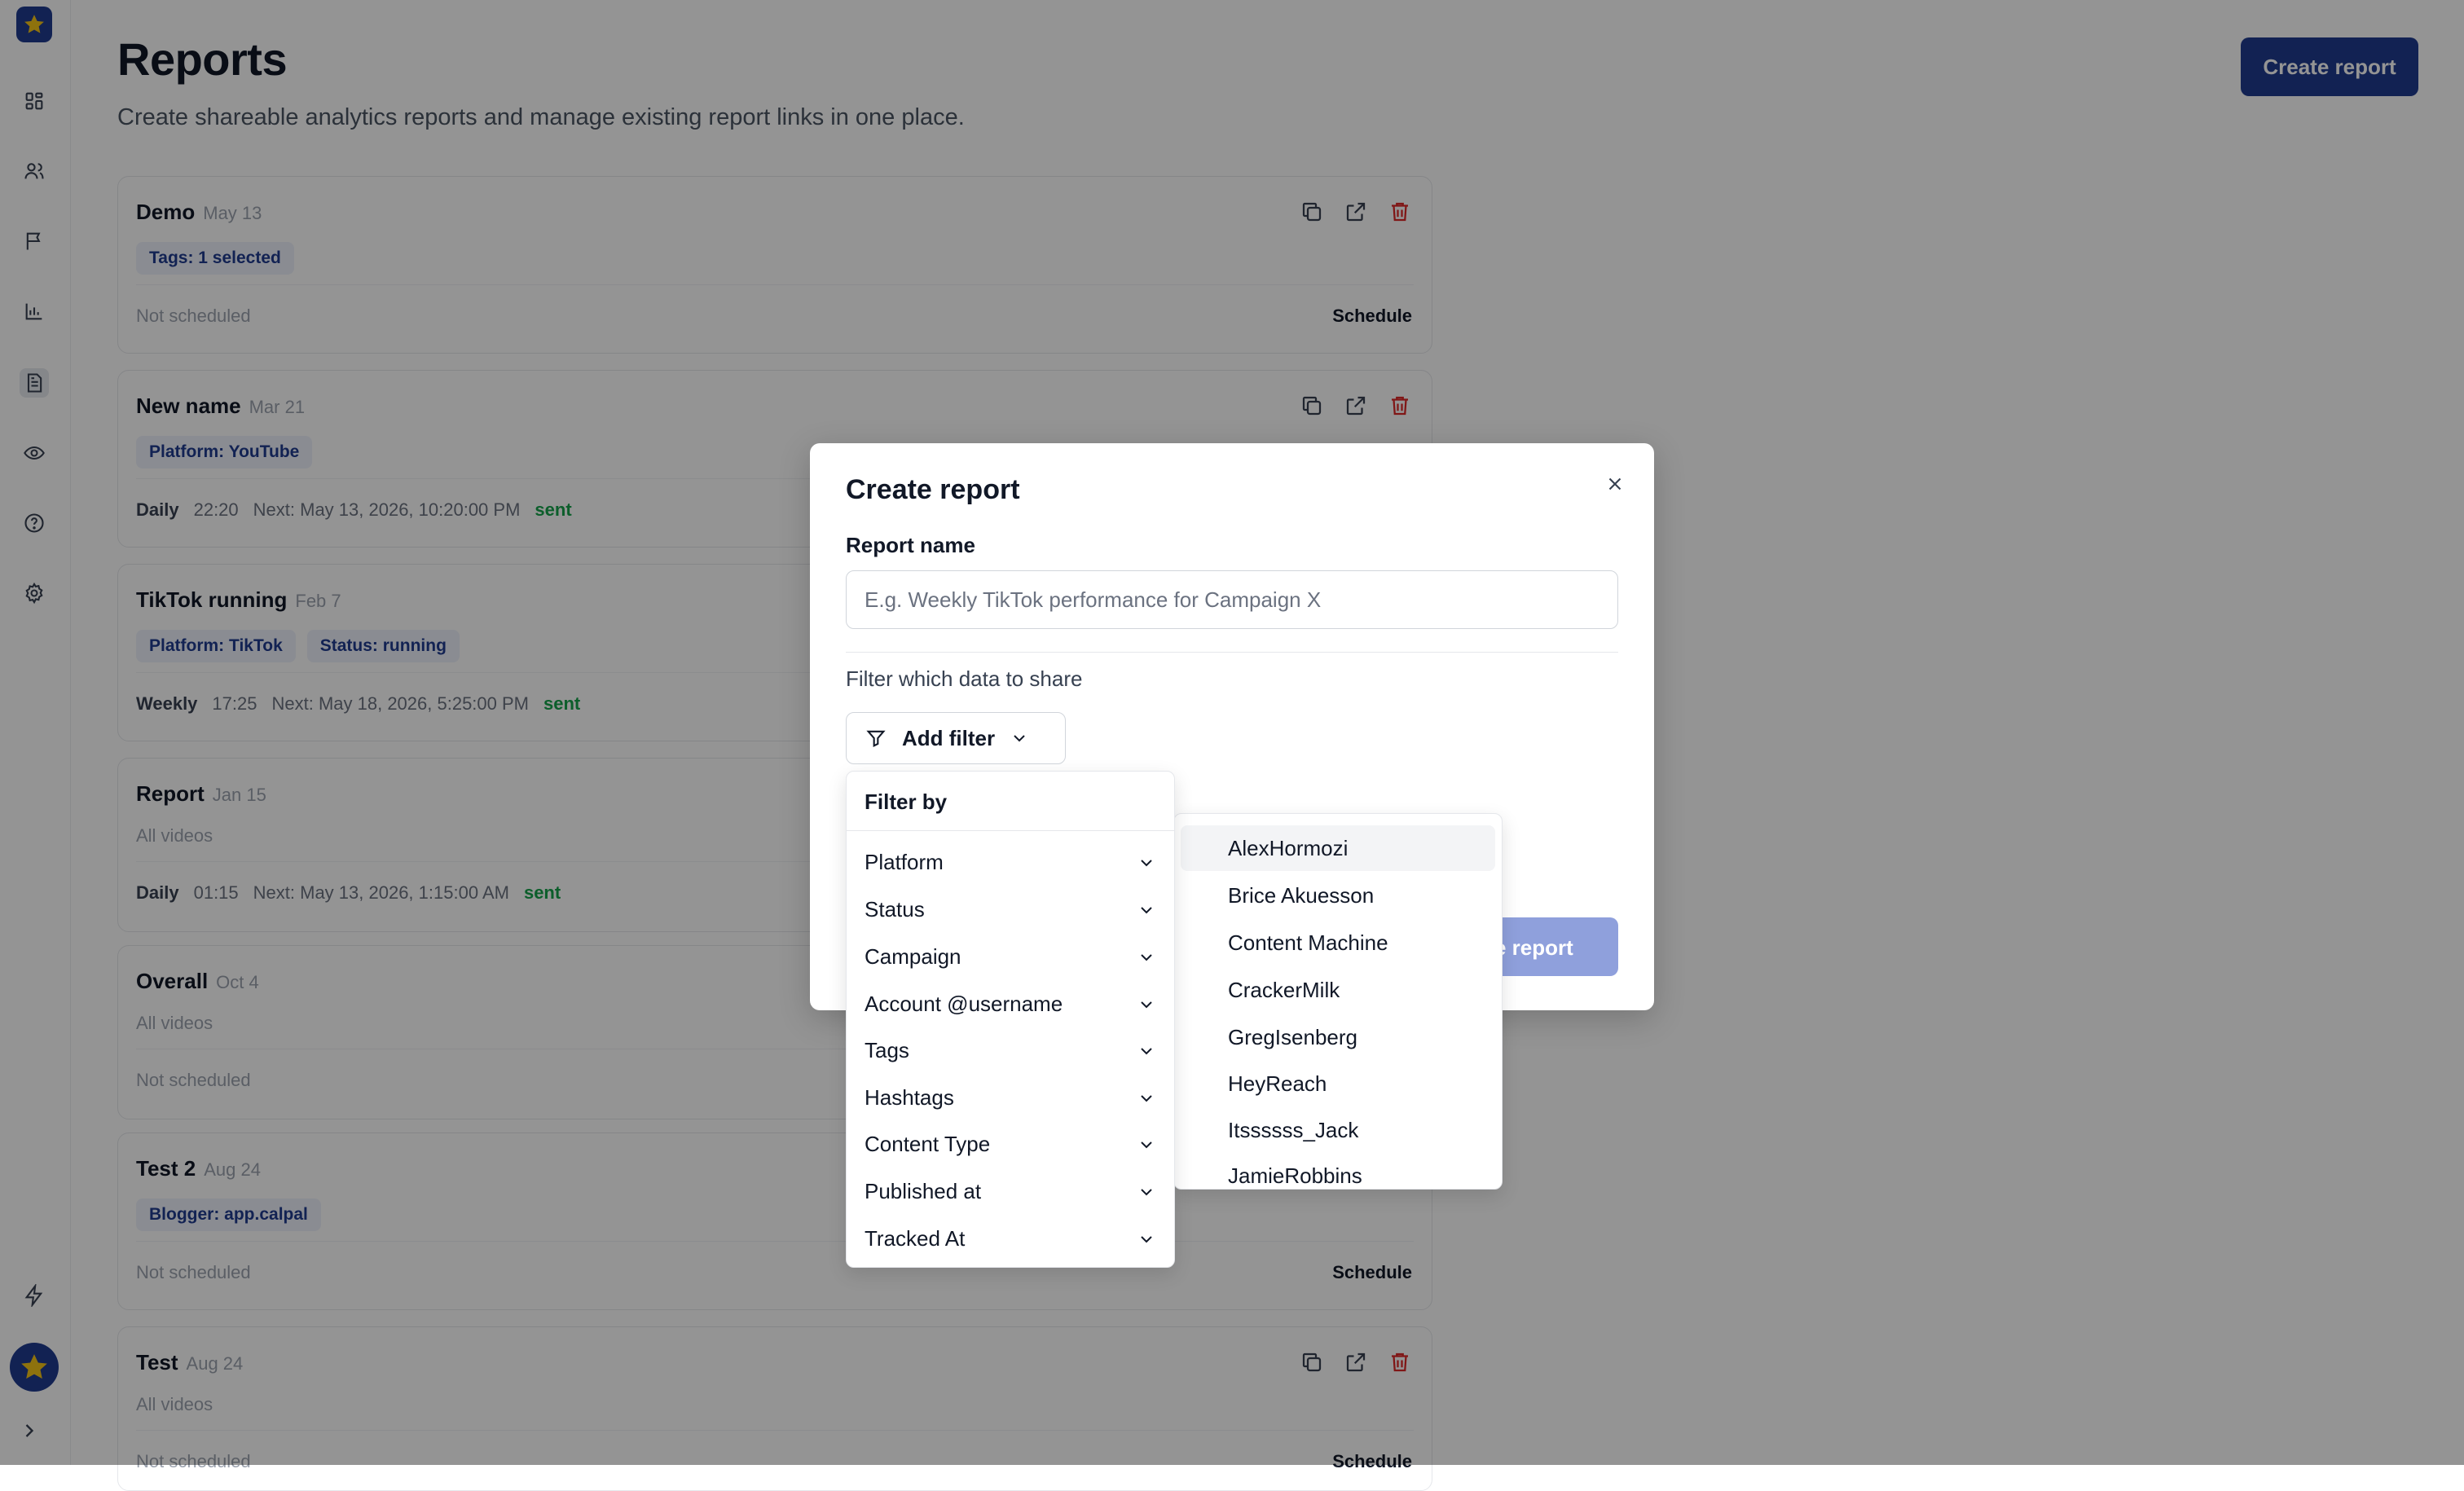  Describe the element at coordinates (904, 862) in the screenshot. I see `filter-option-label: Platform` at that location.